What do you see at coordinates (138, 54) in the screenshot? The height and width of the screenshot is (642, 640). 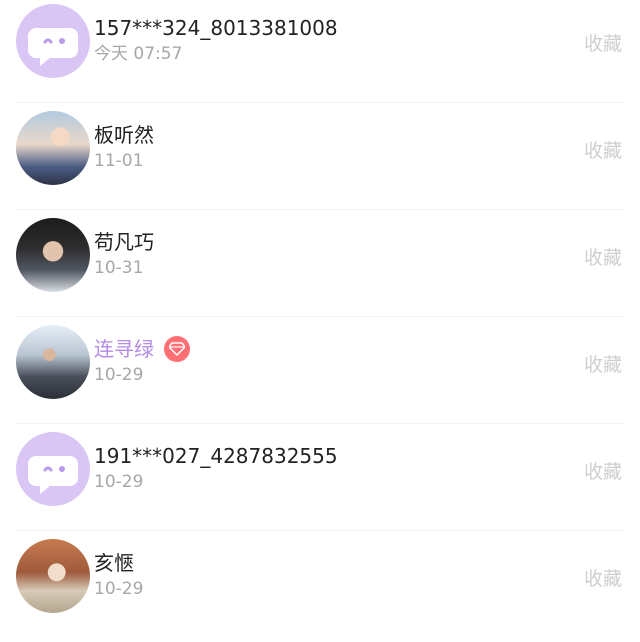 I see `contact-date: 今天 07:57` at bounding box center [138, 54].